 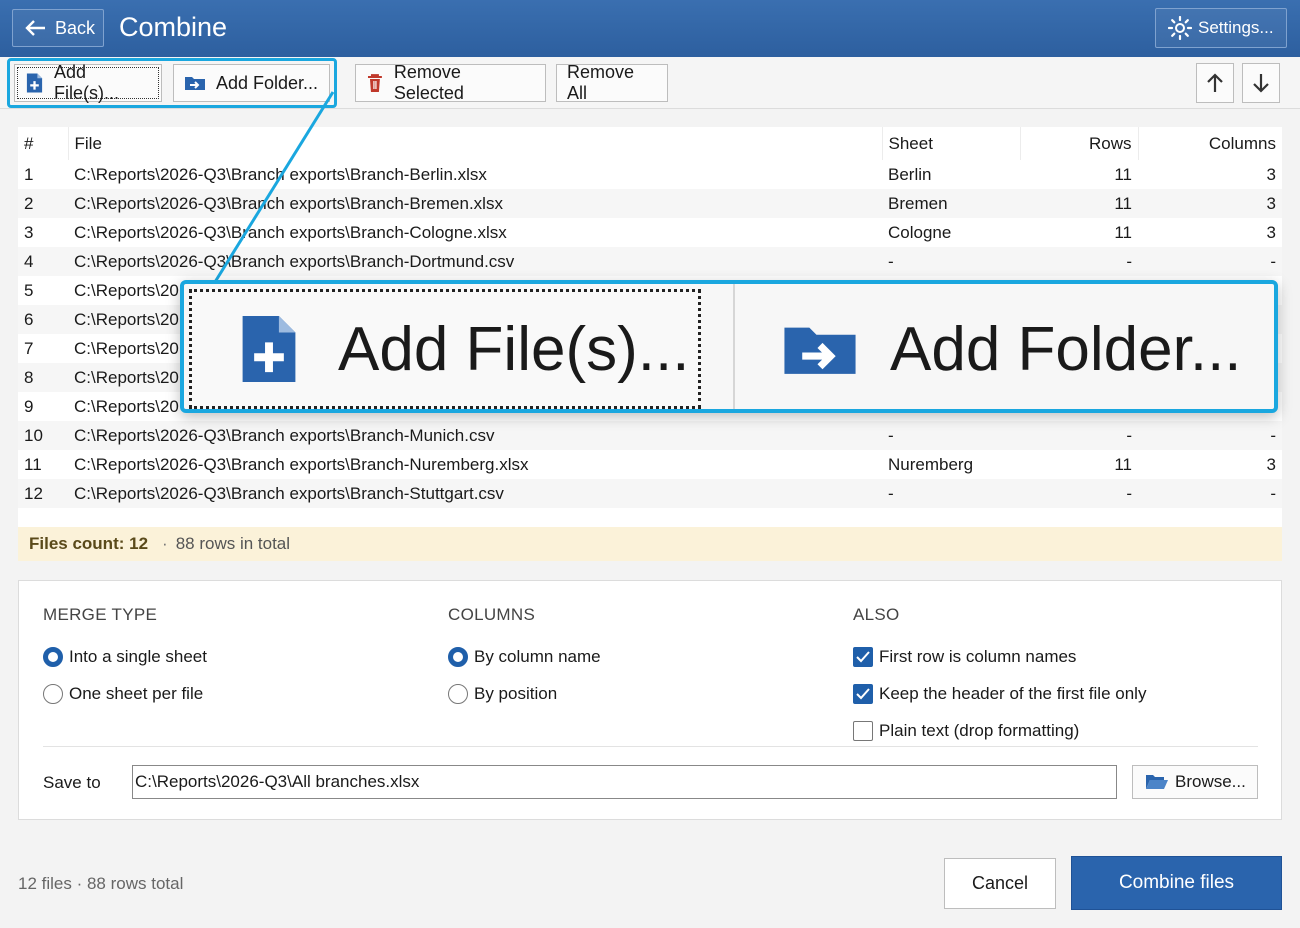 I want to click on column-count: -, so click(x=1210, y=435).